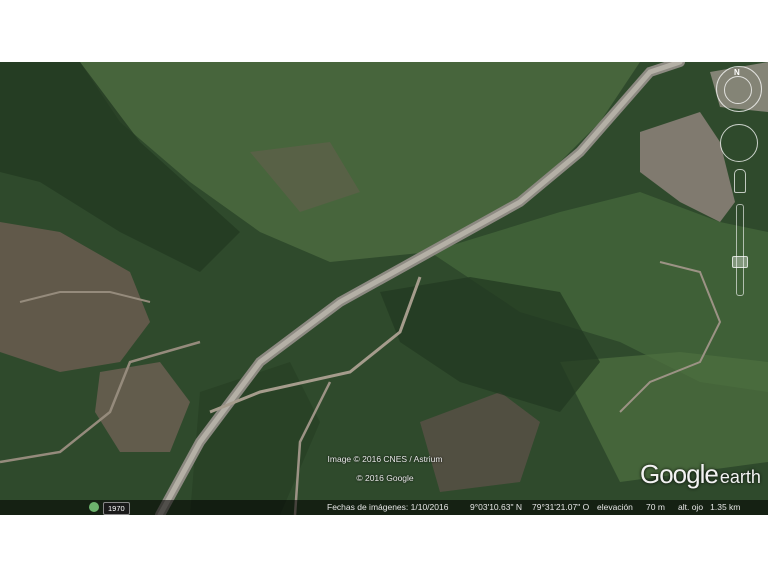 The image size is (768, 576). I want to click on navigation-controls: N, so click(740, 186).